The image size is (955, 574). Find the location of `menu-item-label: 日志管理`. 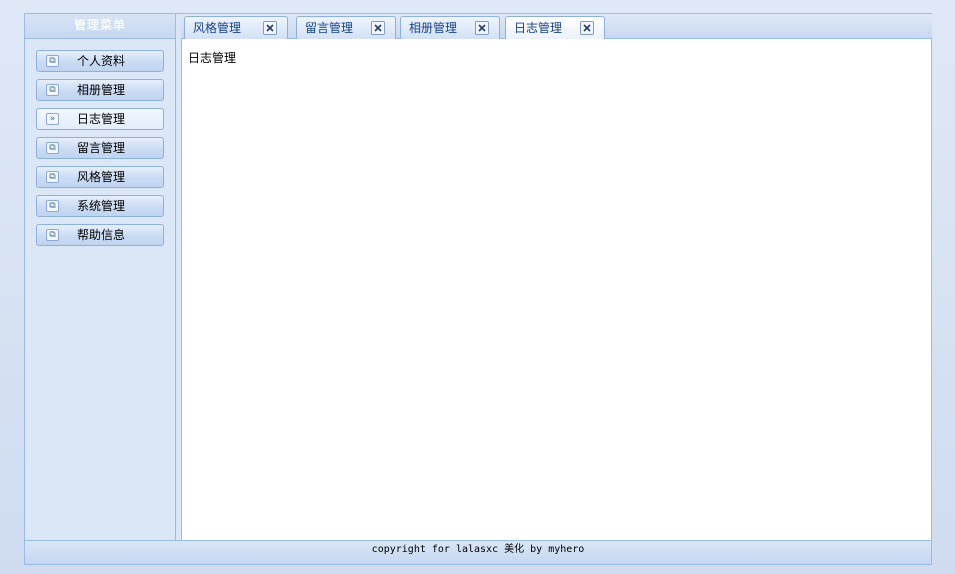

menu-item-label: 日志管理 is located at coordinates (101, 119).